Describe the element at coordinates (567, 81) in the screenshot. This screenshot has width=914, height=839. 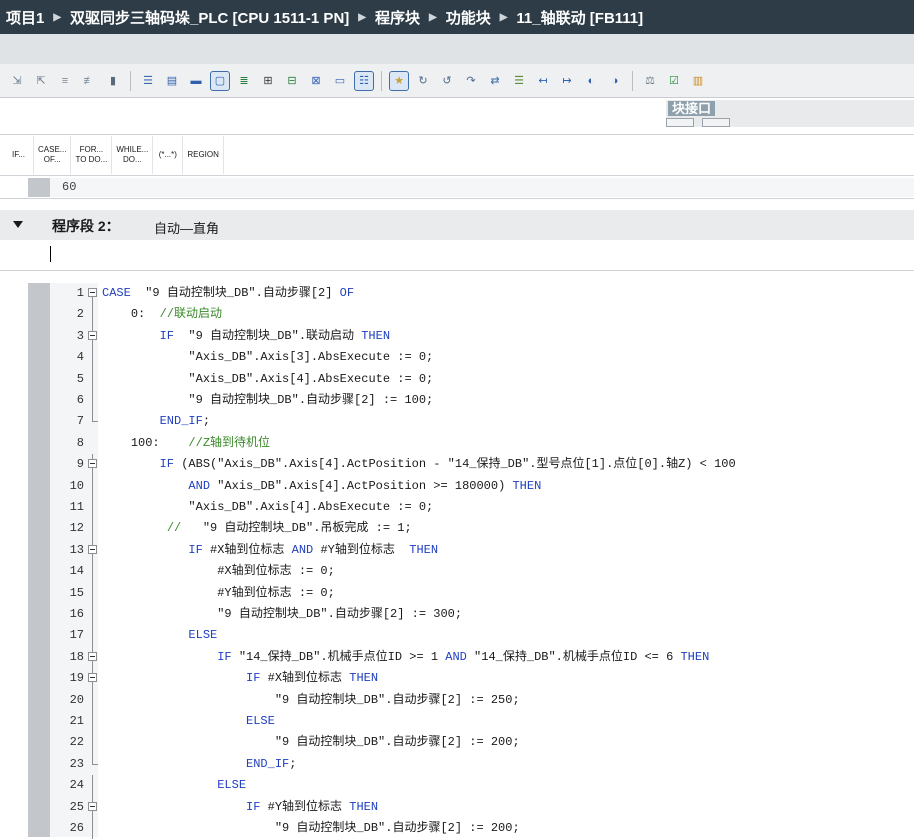
I see `nav-right-icon: ↦` at that location.